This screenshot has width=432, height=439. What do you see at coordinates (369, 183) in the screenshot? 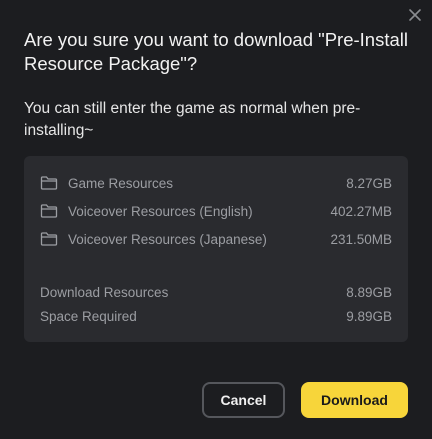
I see `resource-size: 8.27GB` at bounding box center [369, 183].